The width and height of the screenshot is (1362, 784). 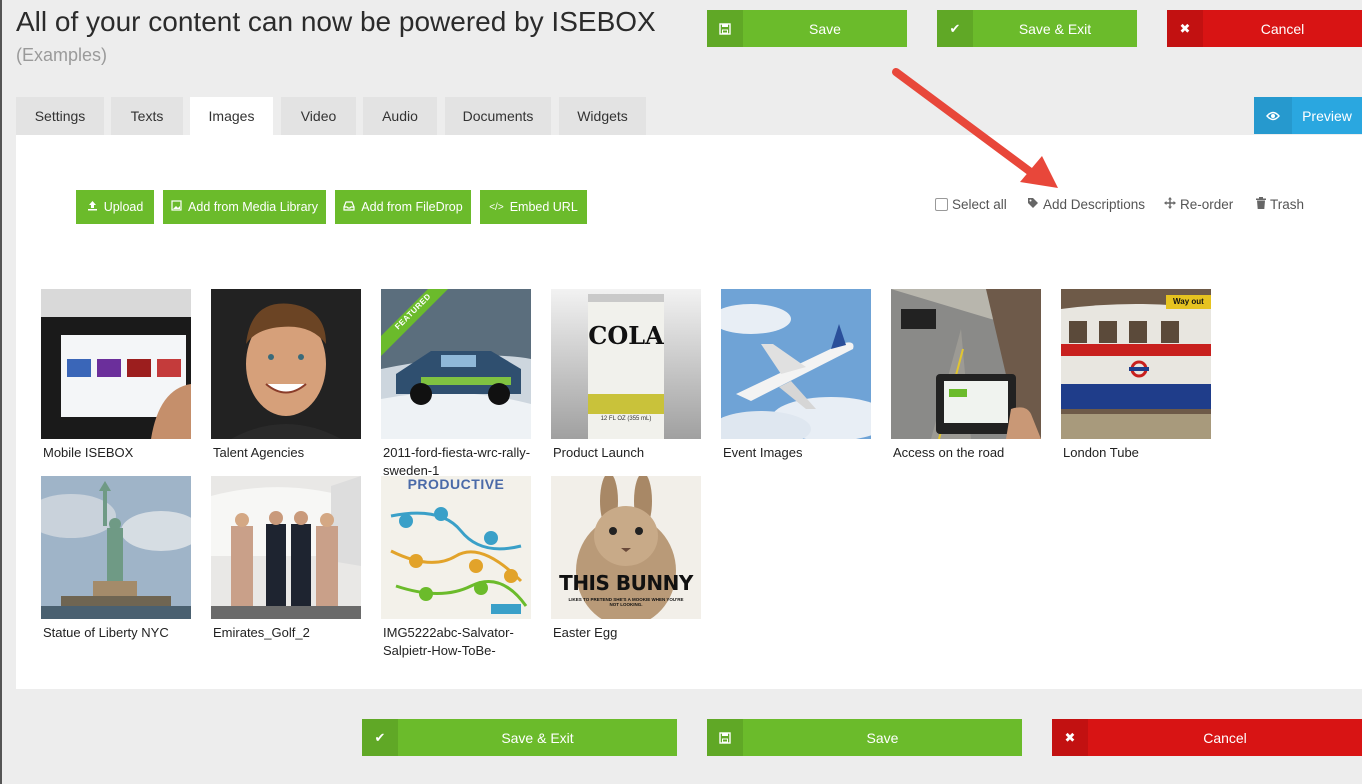 What do you see at coordinates (60, 116) in the screenshot?
I see `tab-settings: Settings` at bounding box center [60, 116].